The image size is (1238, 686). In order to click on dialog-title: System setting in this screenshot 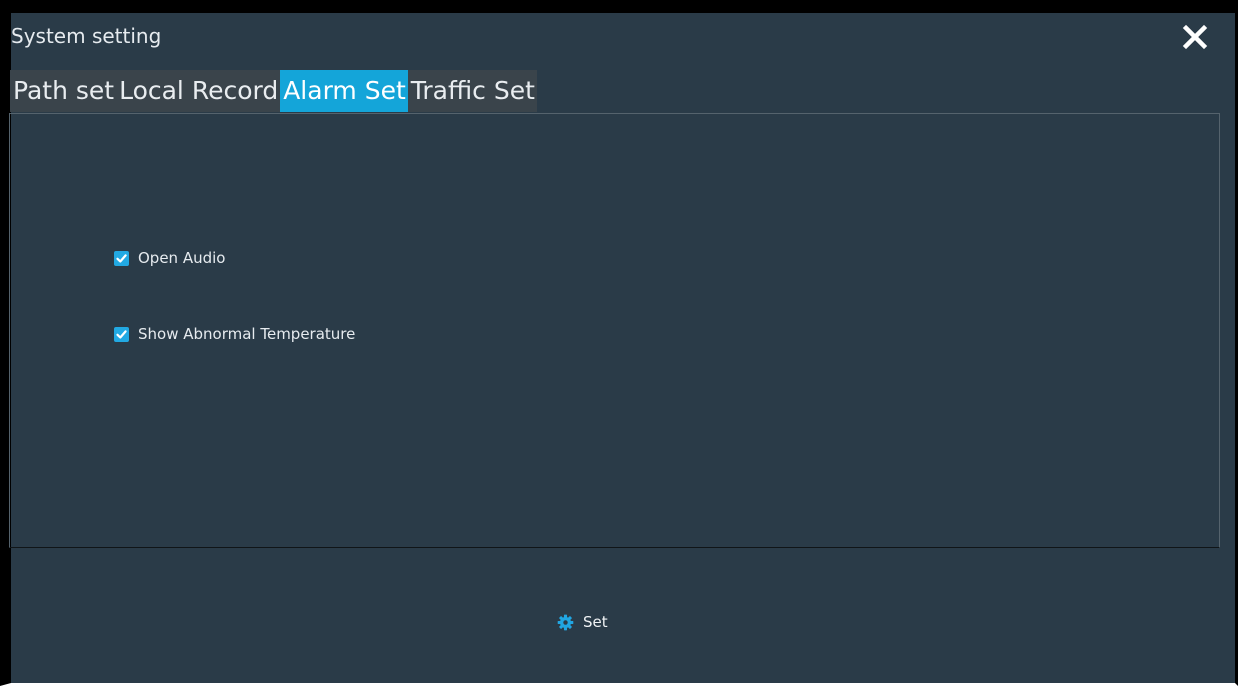, I will do `click(86, 36)`.